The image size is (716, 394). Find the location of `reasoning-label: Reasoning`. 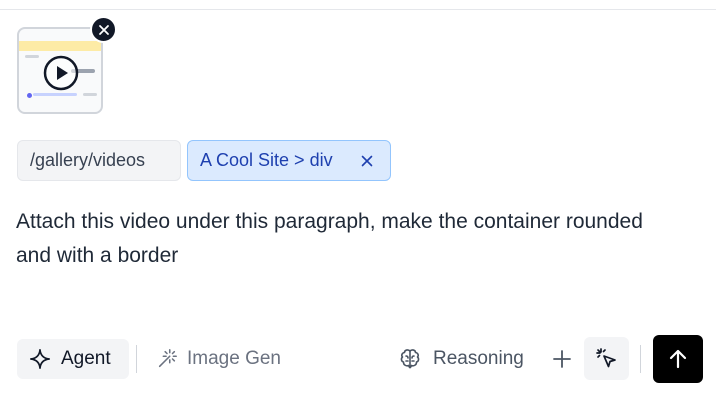

reasoning-label: Reasoning is located at coordinates (478, 358).